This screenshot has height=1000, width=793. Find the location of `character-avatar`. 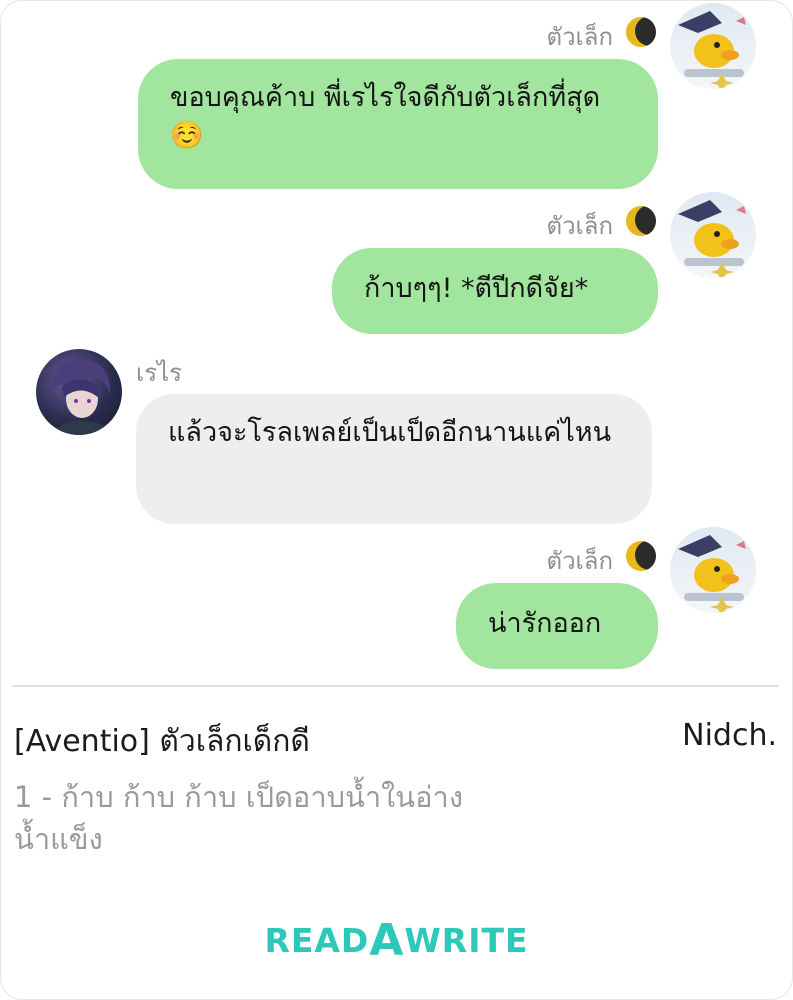

character-avatar is located at coordinates (79, 392).